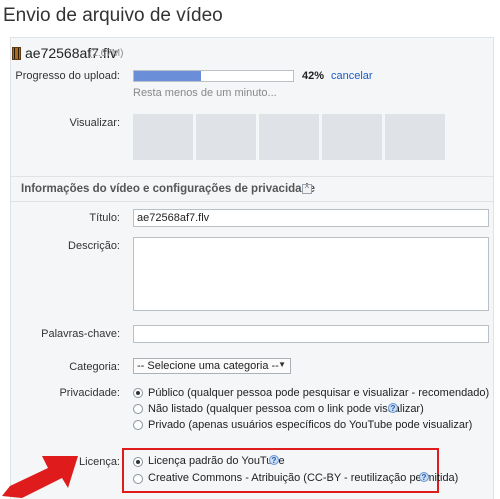 The image size is (500, 499). I want to click on license-youtube-radio, so click(138, 462).